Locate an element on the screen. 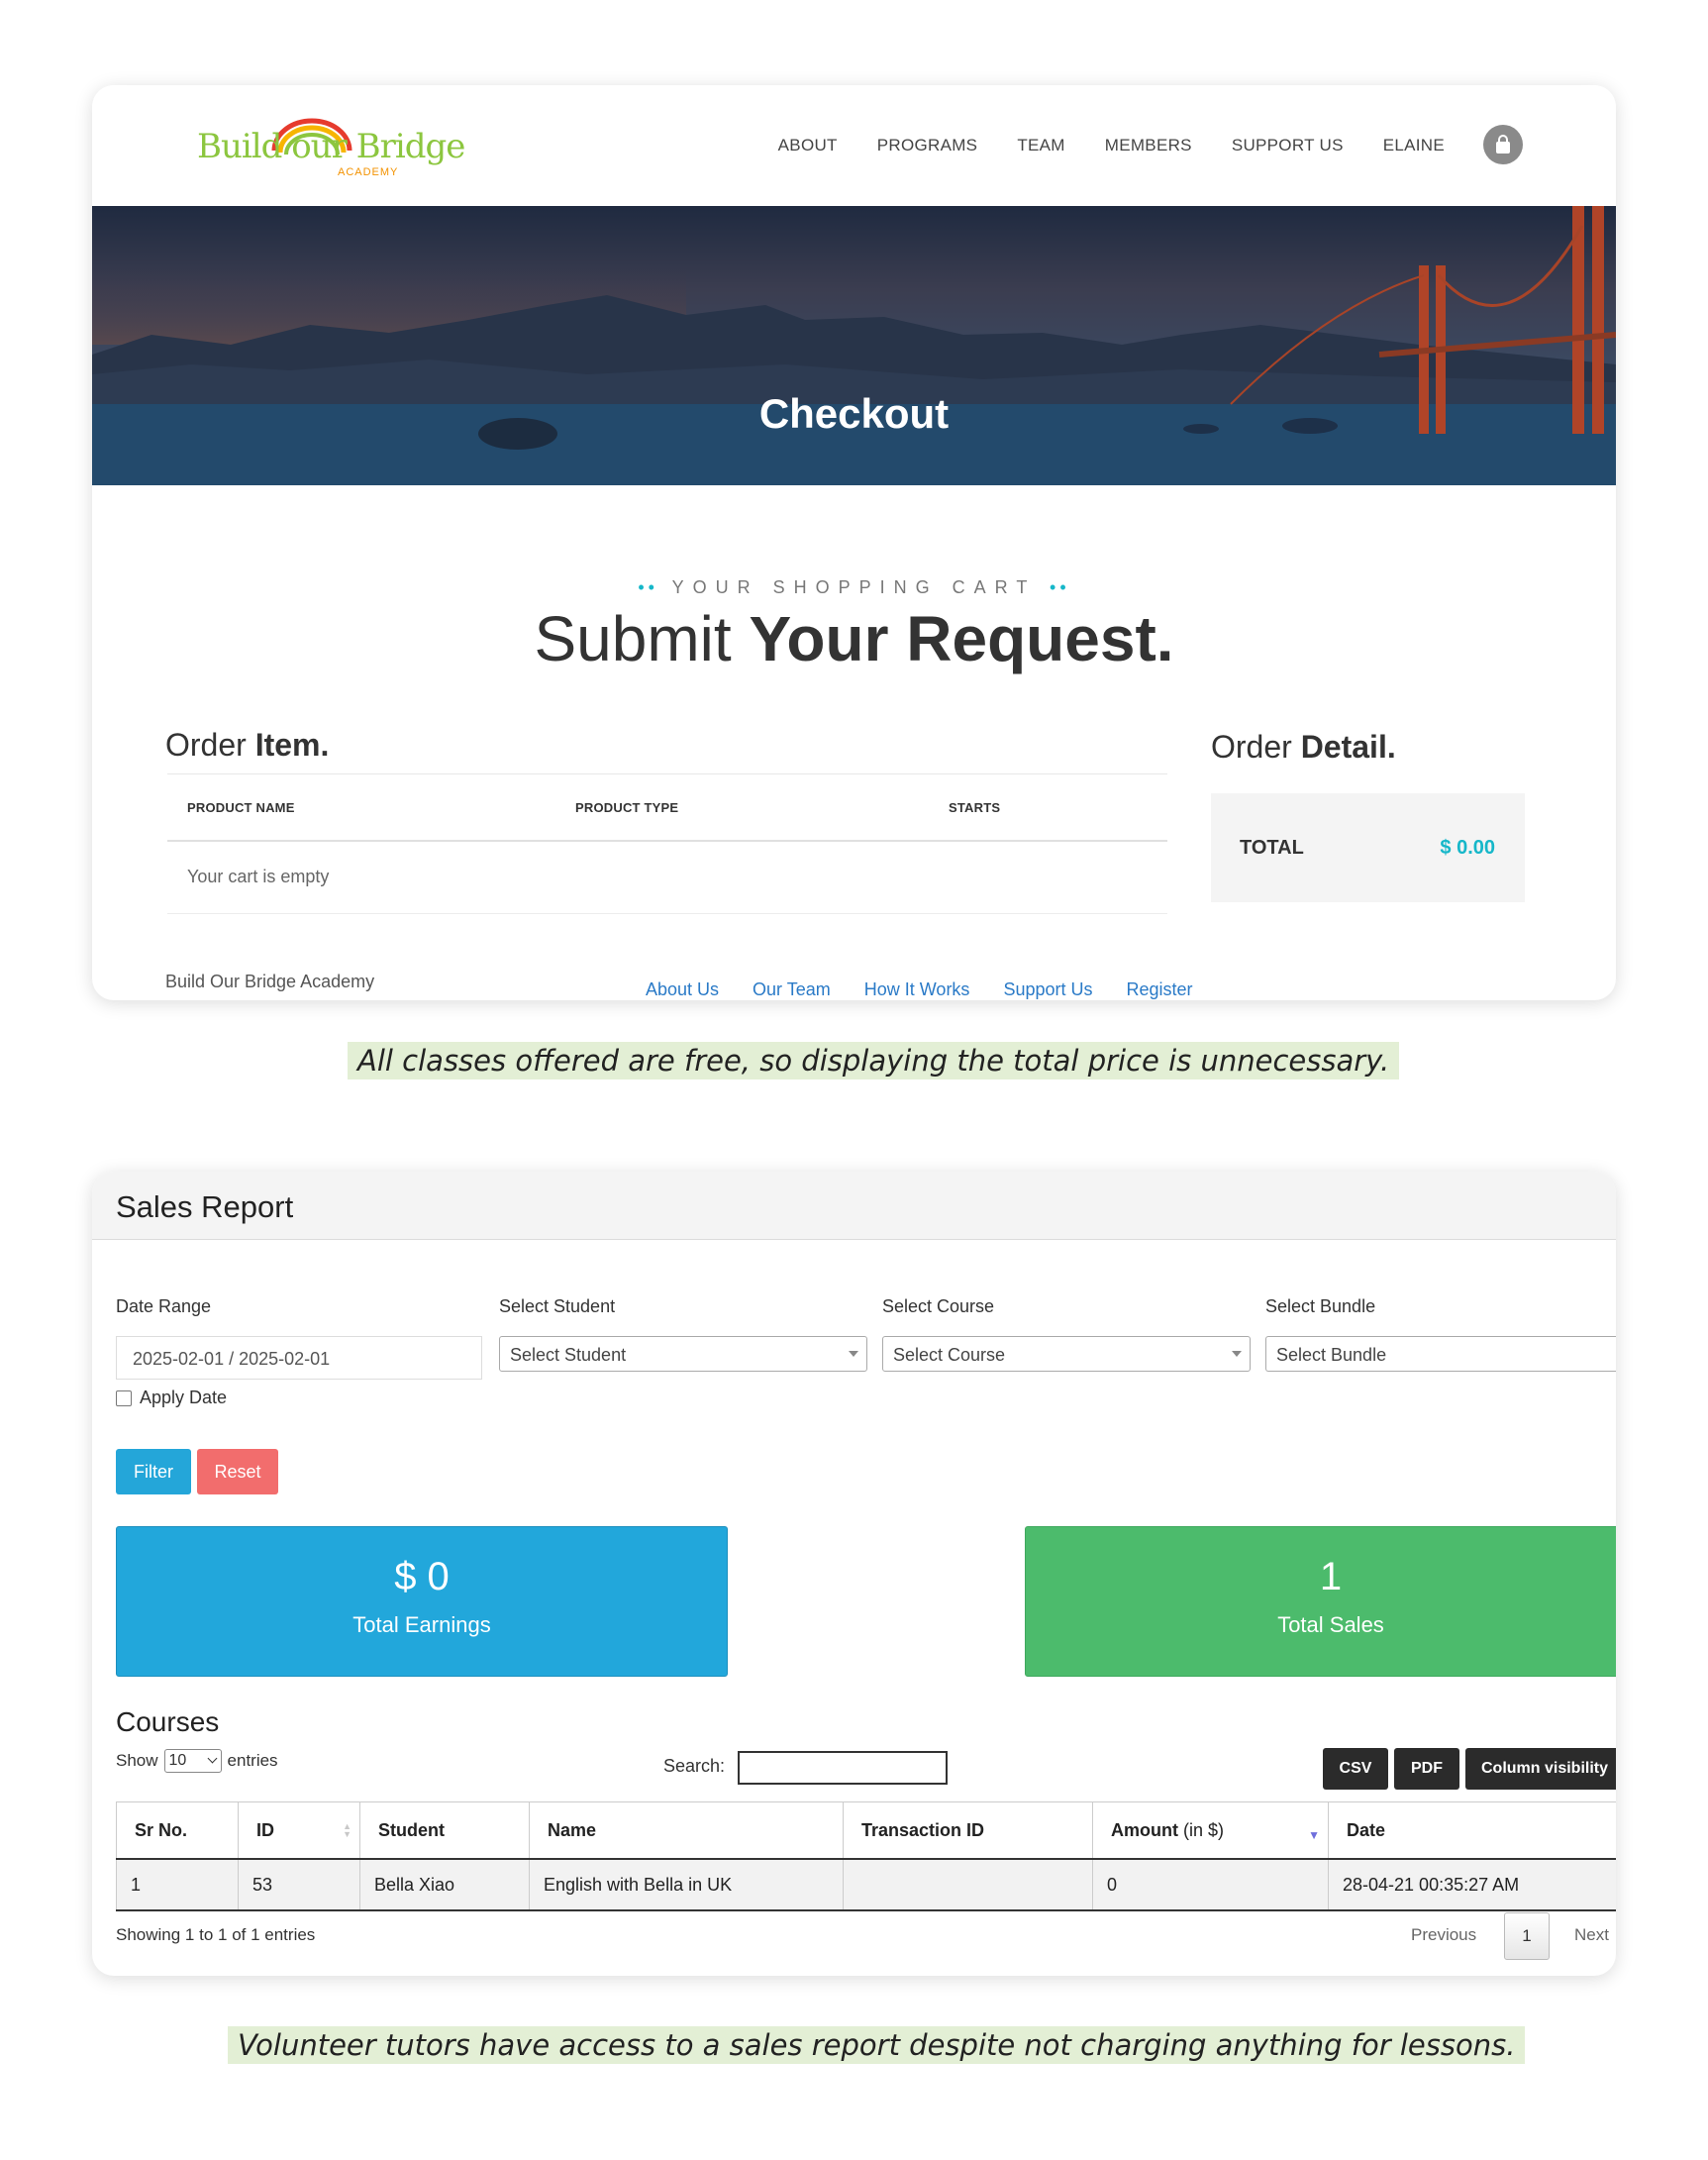 Image resolution: width=1708 pixels, height=2160 pixels. table-row: Your cart is empty is located at coordinates (667, 878).